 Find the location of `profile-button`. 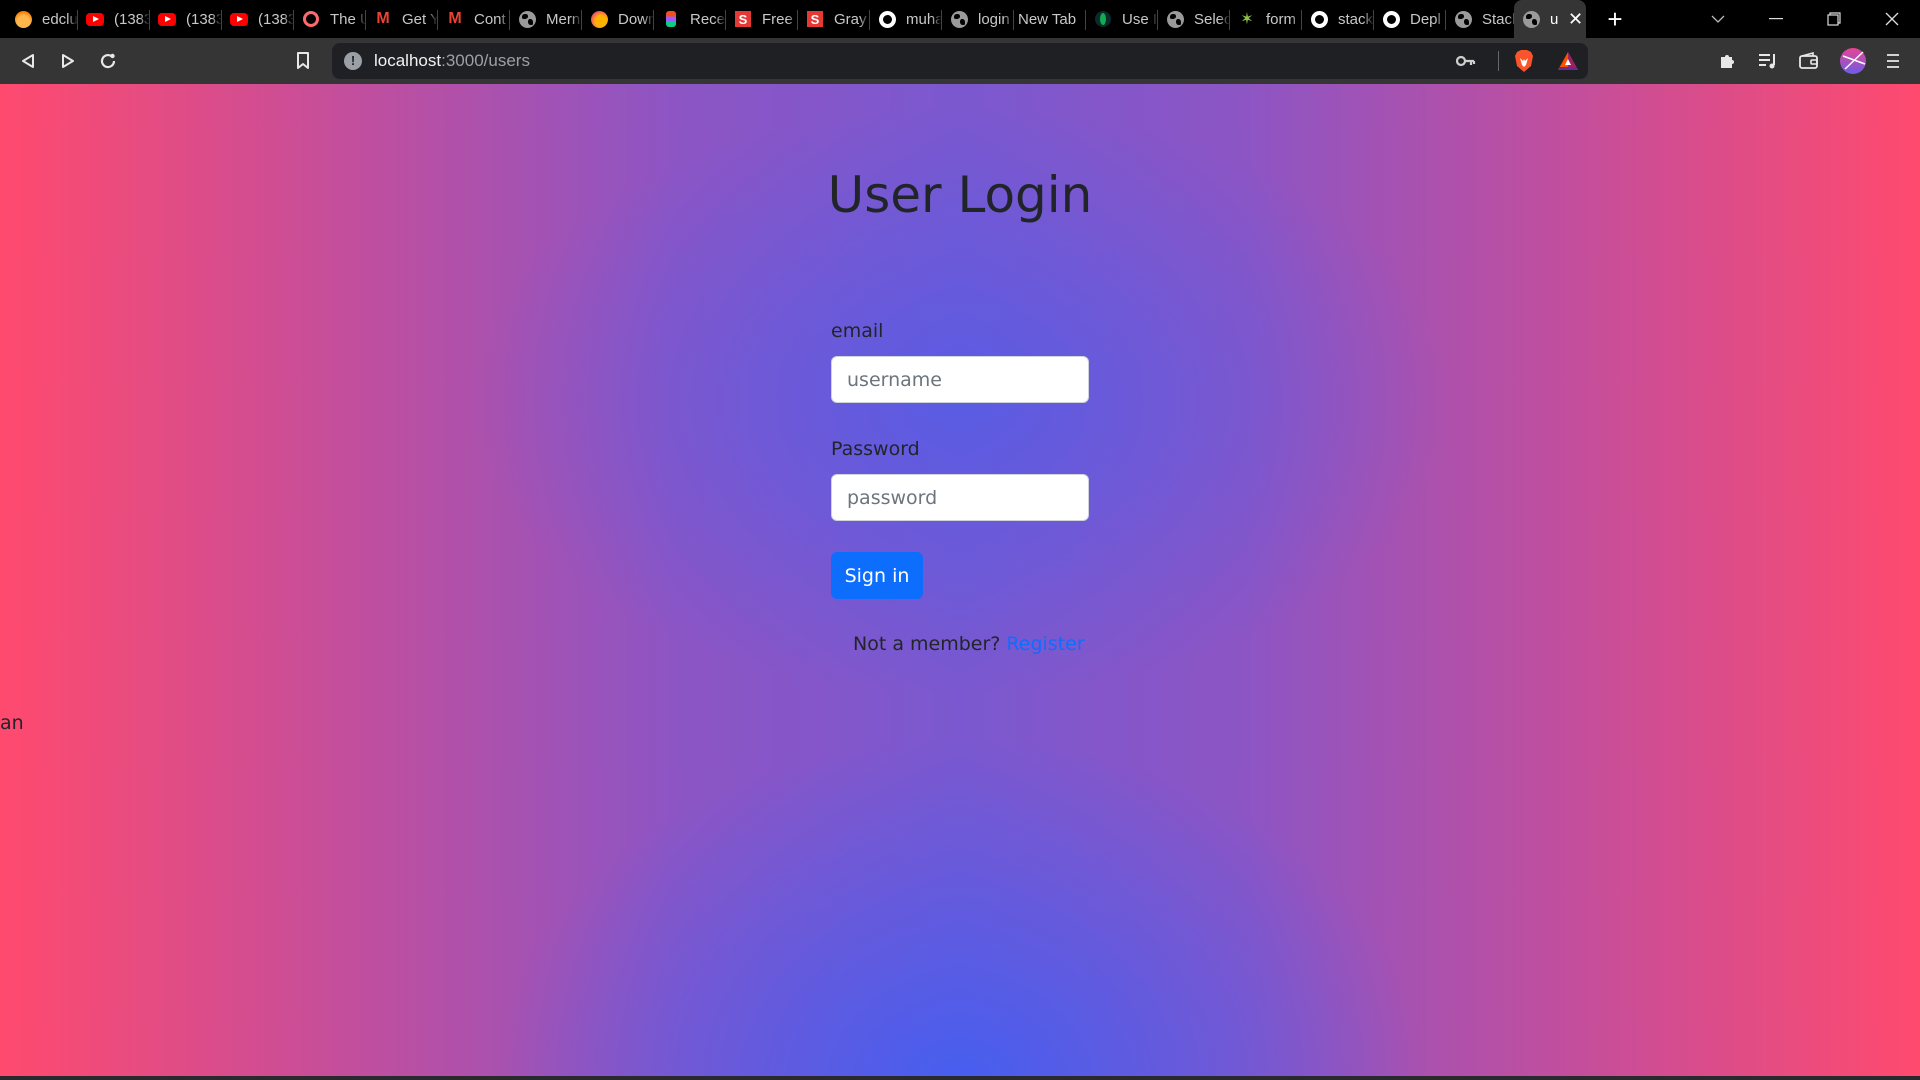

profile-button is located at coordinates (1853, 61).